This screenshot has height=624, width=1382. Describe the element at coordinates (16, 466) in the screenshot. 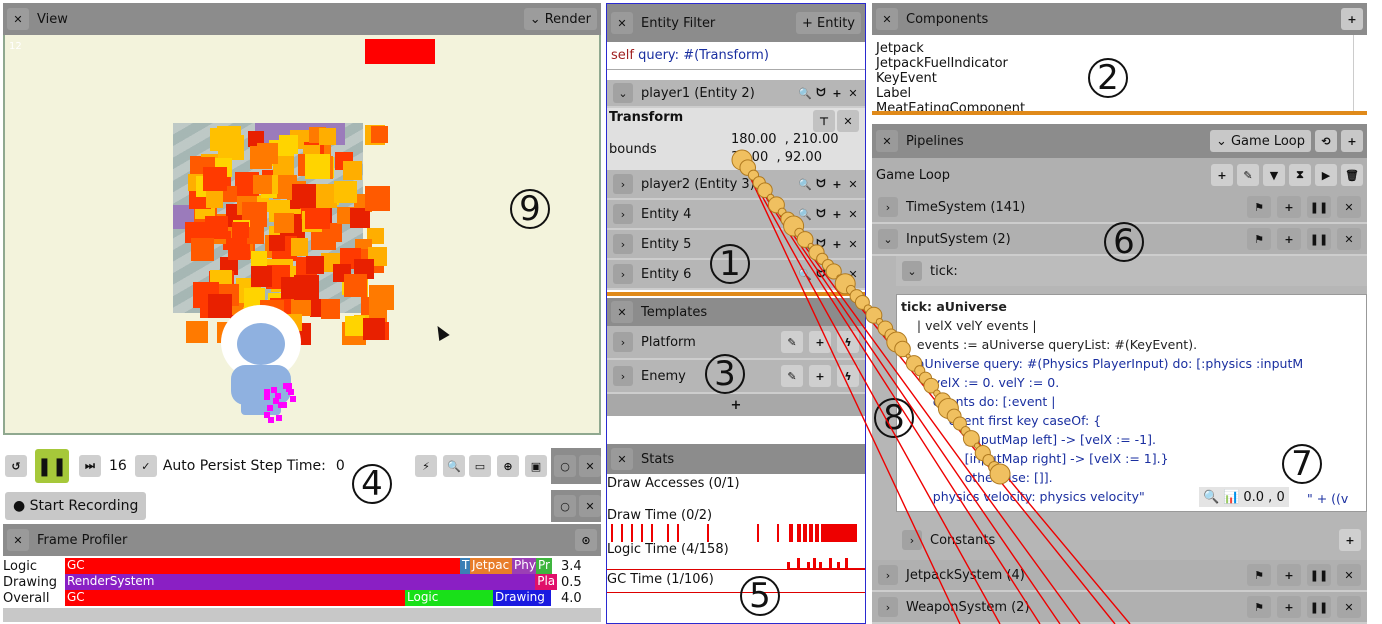

I see `restart-icon: ↺` at that location.